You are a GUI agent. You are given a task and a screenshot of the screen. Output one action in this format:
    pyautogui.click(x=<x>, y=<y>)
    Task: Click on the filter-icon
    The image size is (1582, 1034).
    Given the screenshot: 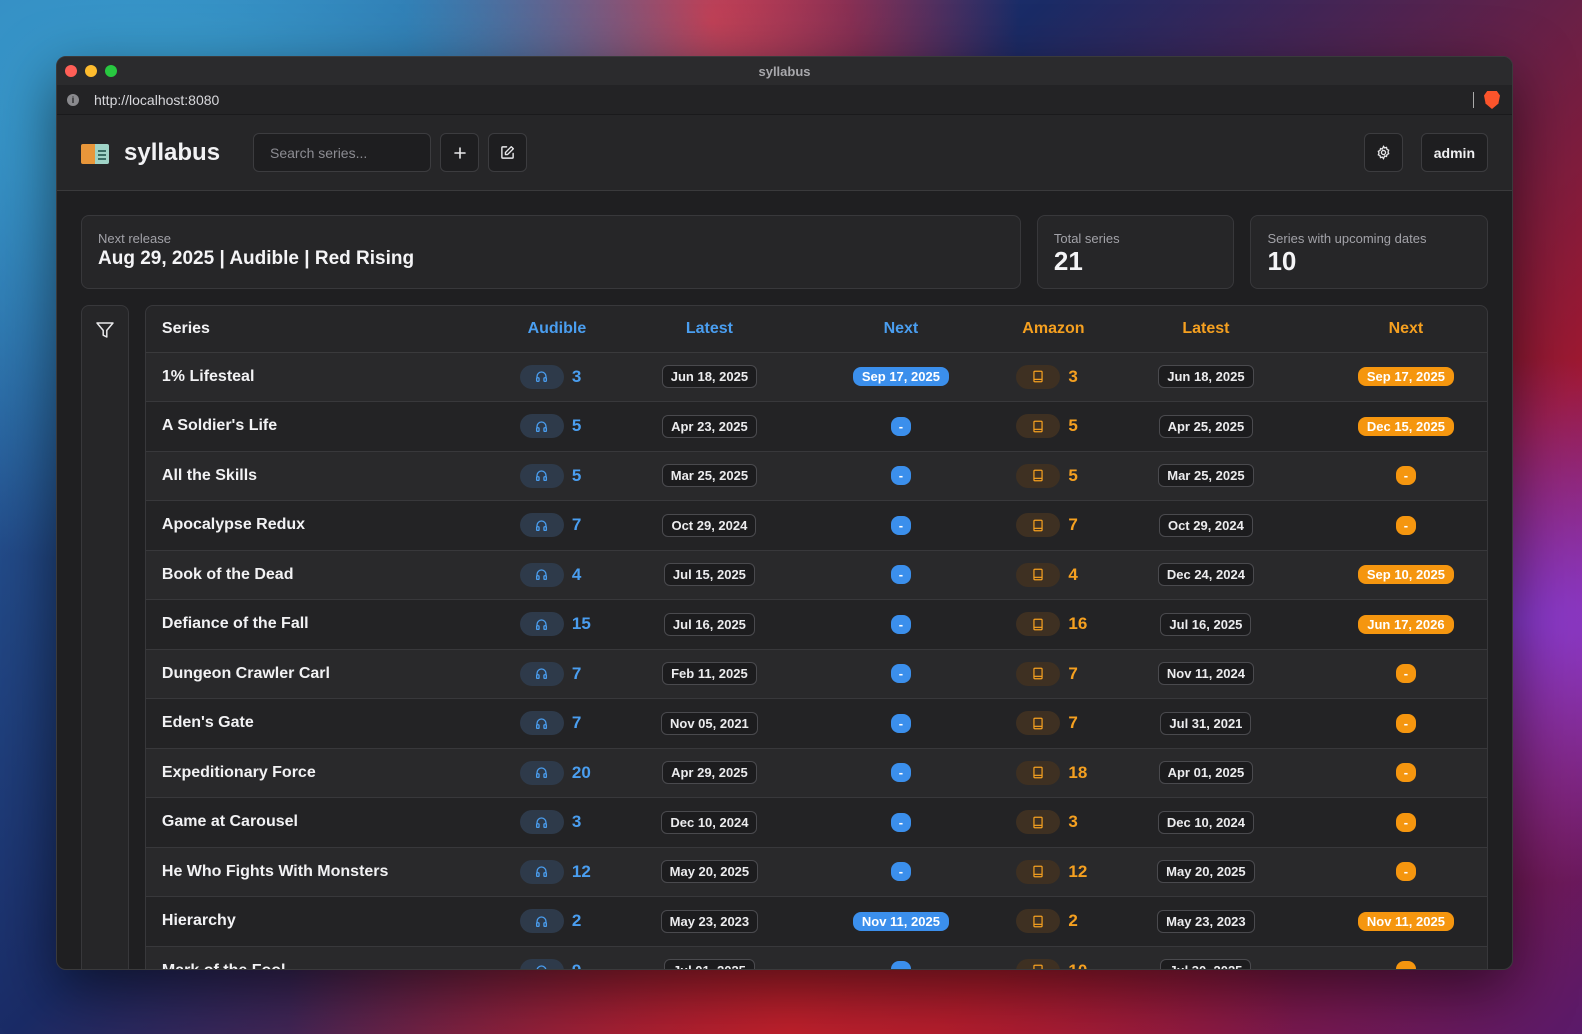 What is the action you would take?
    pyautogui.click(x=105, y=330)
    